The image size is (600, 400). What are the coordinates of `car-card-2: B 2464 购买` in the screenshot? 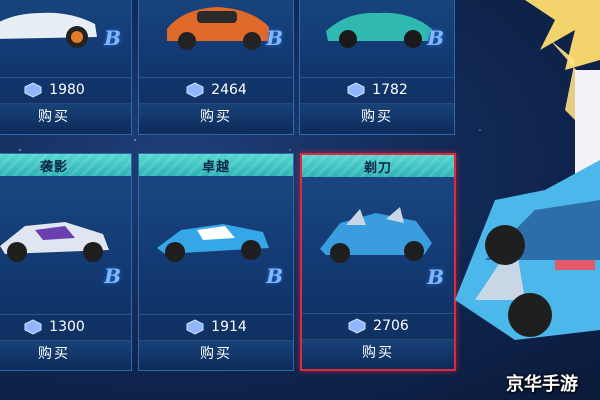 It's located at (216, 67).